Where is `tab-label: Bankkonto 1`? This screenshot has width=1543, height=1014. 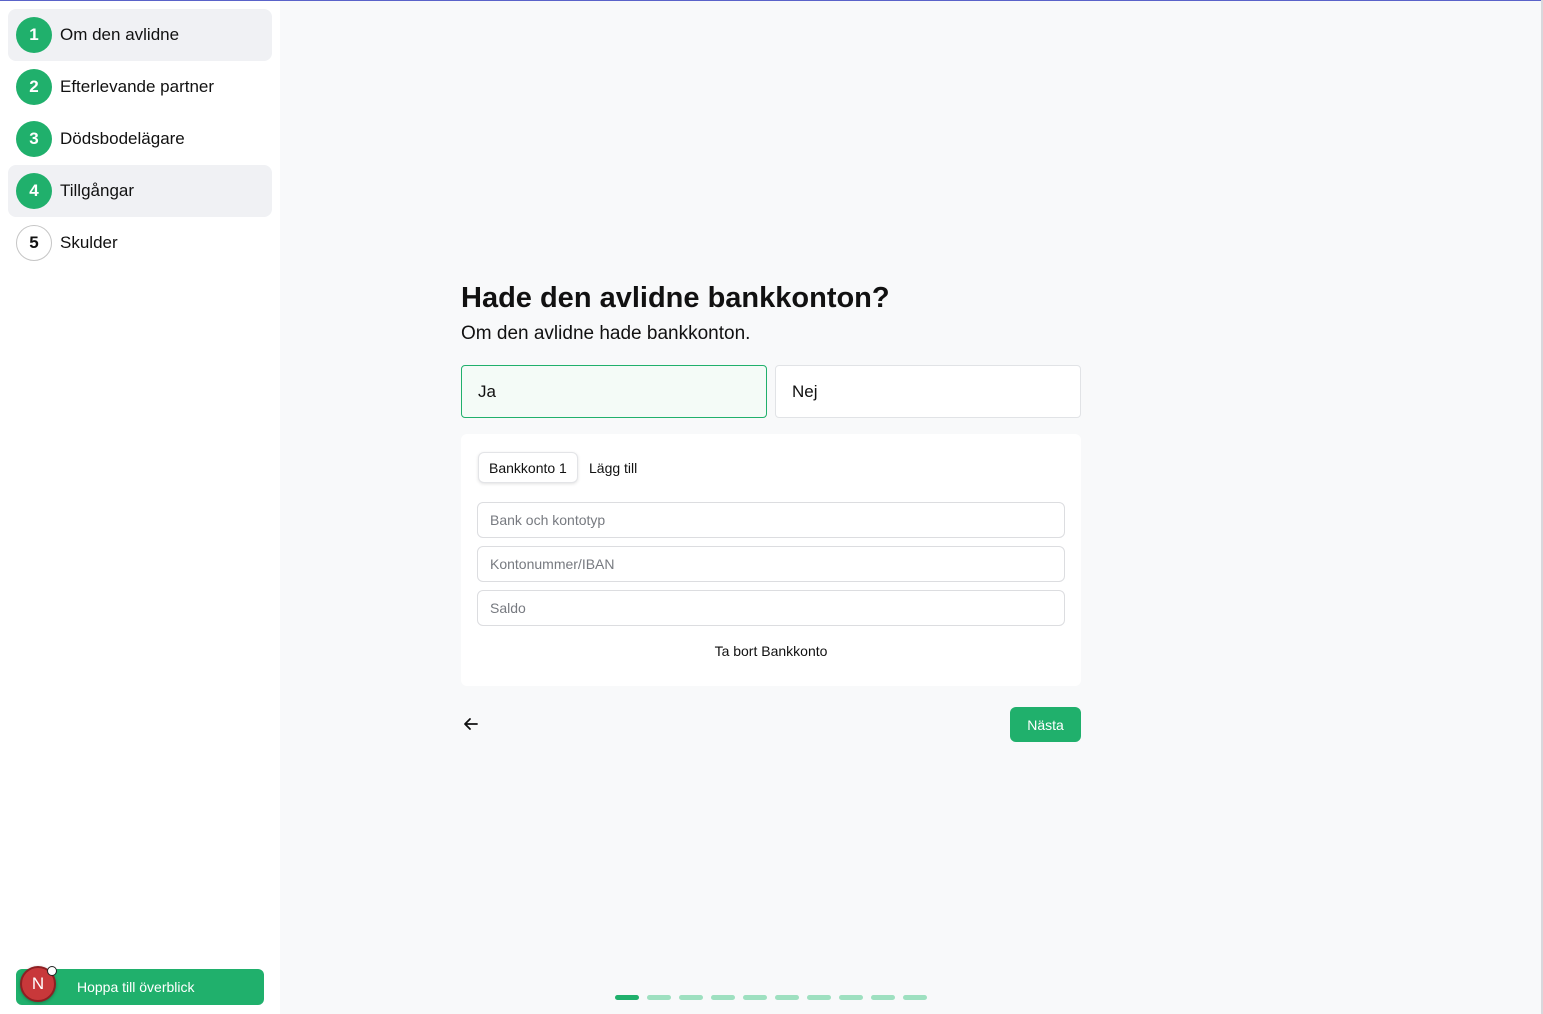 tab-label: Bankkonto 1 is located at coordinates (528, 467).